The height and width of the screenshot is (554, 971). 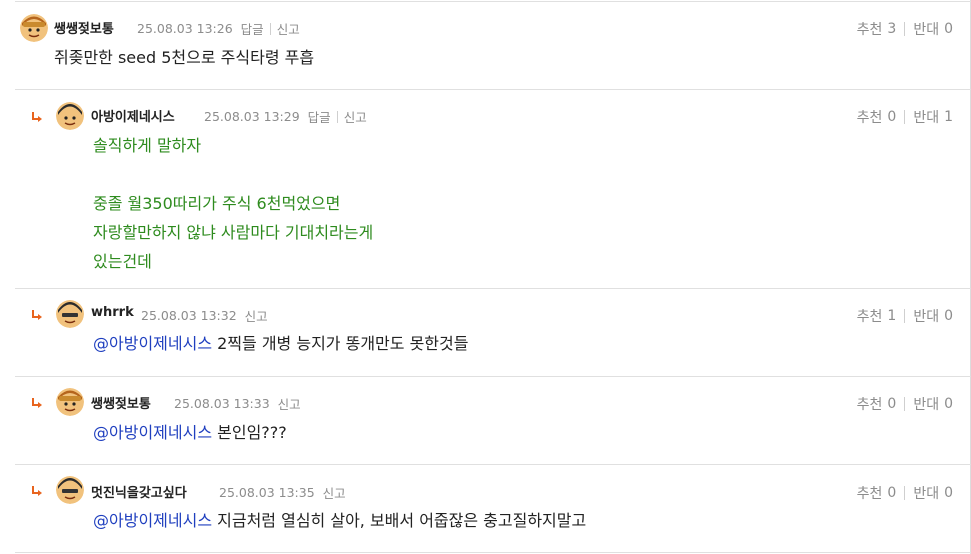 I want to click on downvote-count: 1, so click(x=948, y=117).